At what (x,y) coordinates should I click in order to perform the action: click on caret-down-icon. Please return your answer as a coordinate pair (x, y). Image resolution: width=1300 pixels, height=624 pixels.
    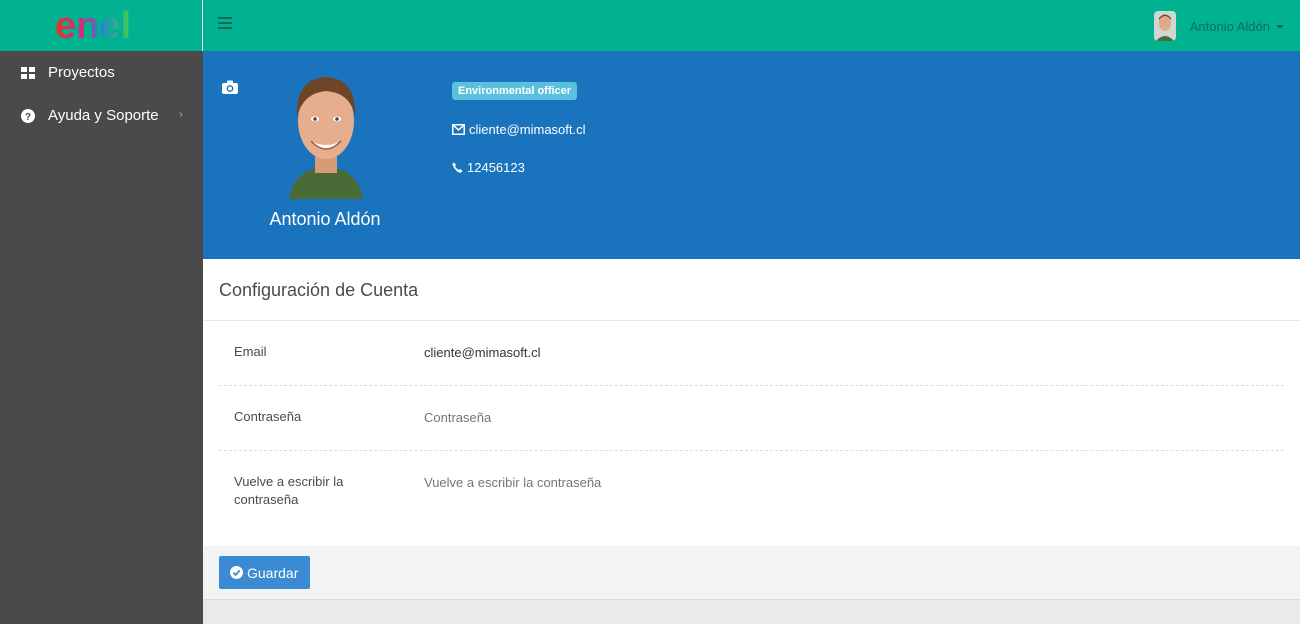
    Looking at the image, I should click on (1280, 27).